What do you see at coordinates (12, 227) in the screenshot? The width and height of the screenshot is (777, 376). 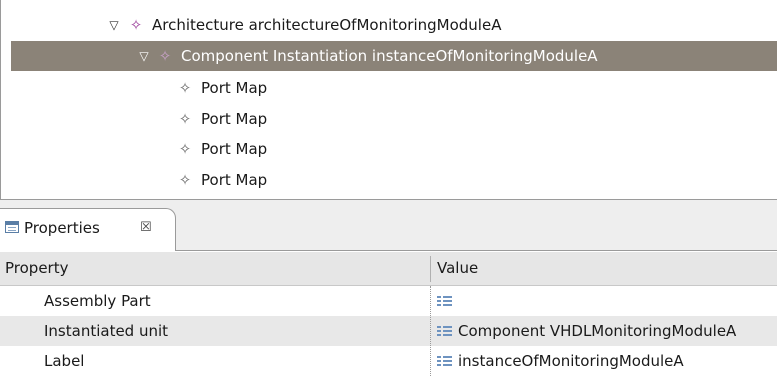 I see `properties-table-icon` at bounding box center [12, 227].